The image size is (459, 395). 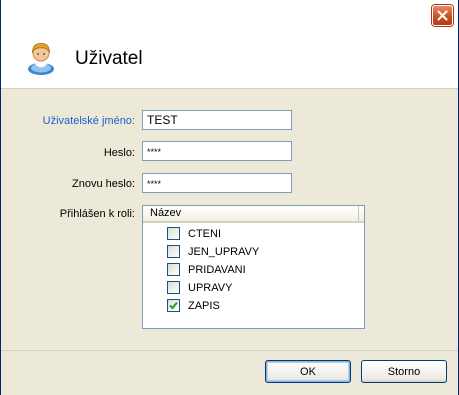 I want to click on role-checkbox-checked, so click(x=173, y=305).